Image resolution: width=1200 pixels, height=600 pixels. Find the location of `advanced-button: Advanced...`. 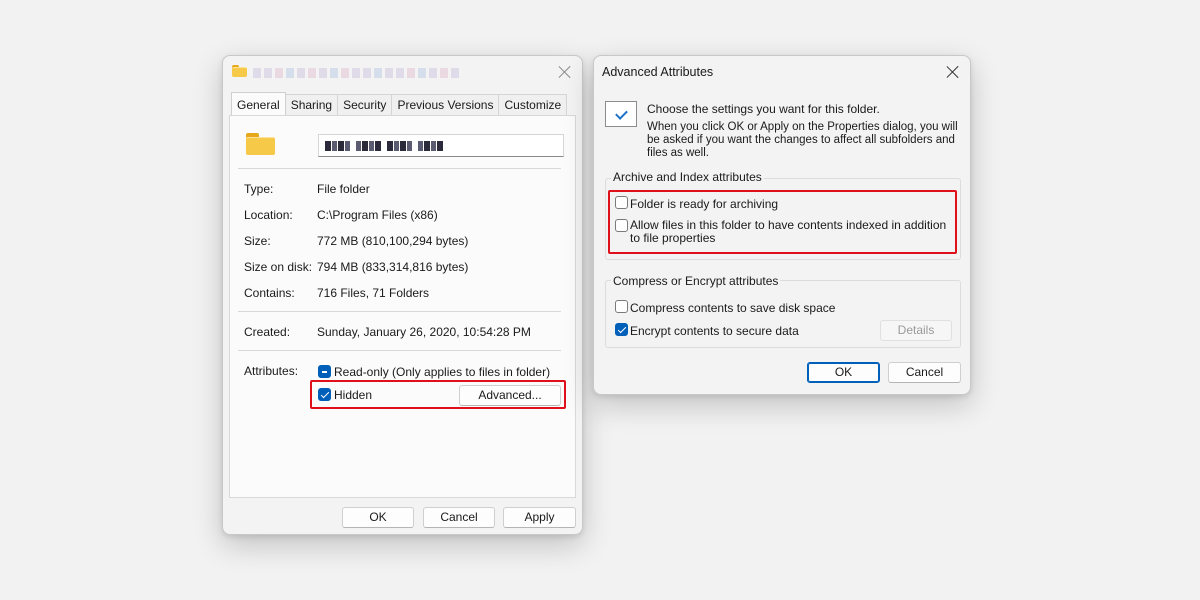

advanced-button: Advanced... is located at coordinates (510, 395).